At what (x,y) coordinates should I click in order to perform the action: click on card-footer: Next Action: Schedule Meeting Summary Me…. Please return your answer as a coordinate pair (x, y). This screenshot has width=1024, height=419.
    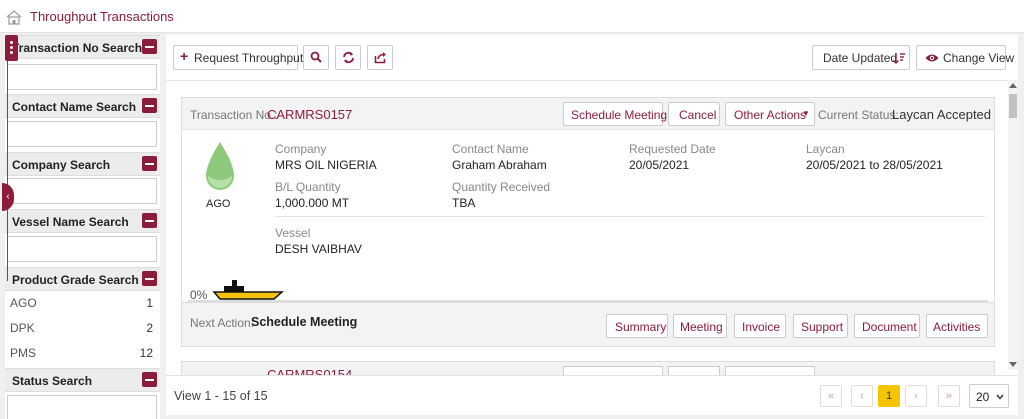
    Looking at the image, I should click on (588, 324).